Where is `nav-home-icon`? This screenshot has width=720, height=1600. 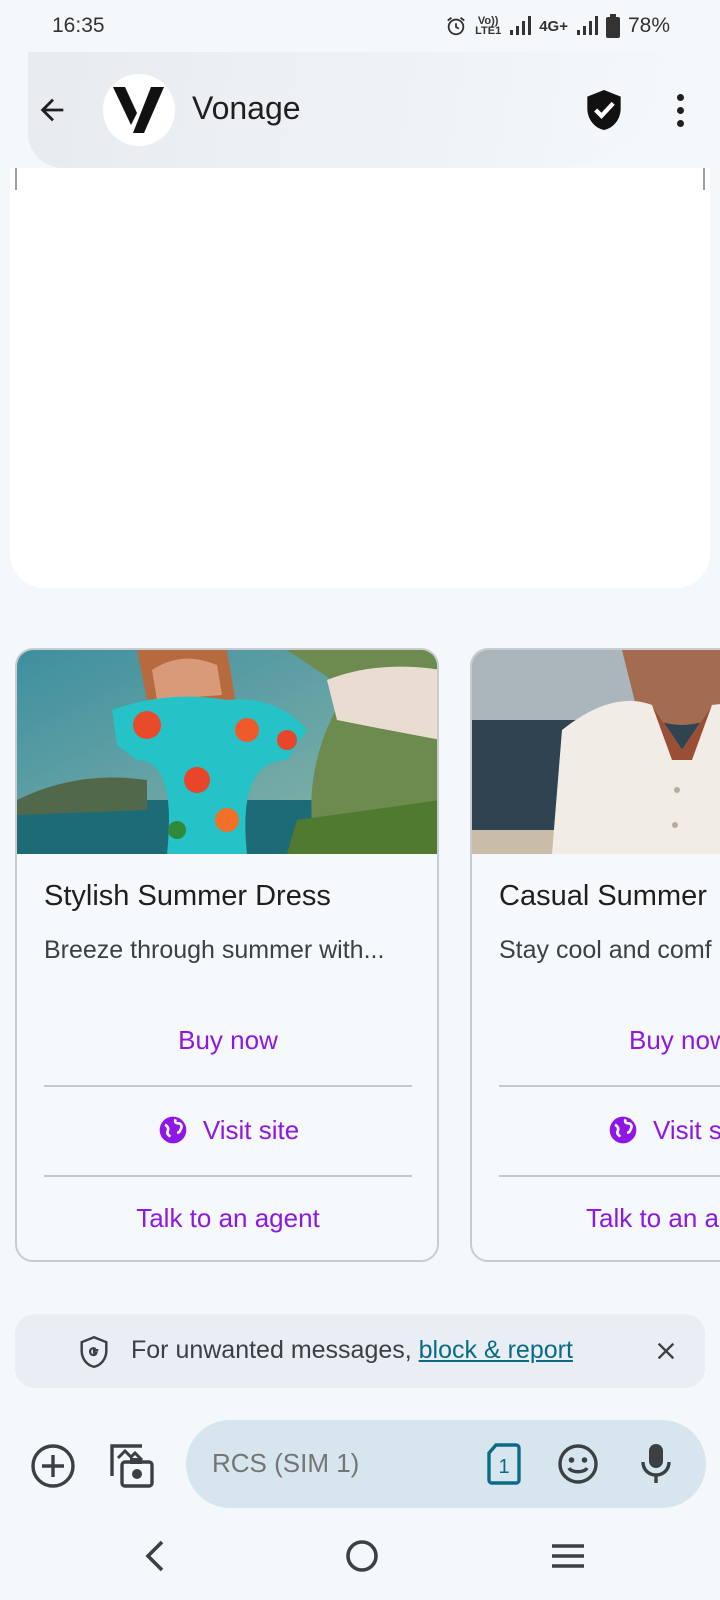 nav-home-icon is located at coordinates (362, 1556).